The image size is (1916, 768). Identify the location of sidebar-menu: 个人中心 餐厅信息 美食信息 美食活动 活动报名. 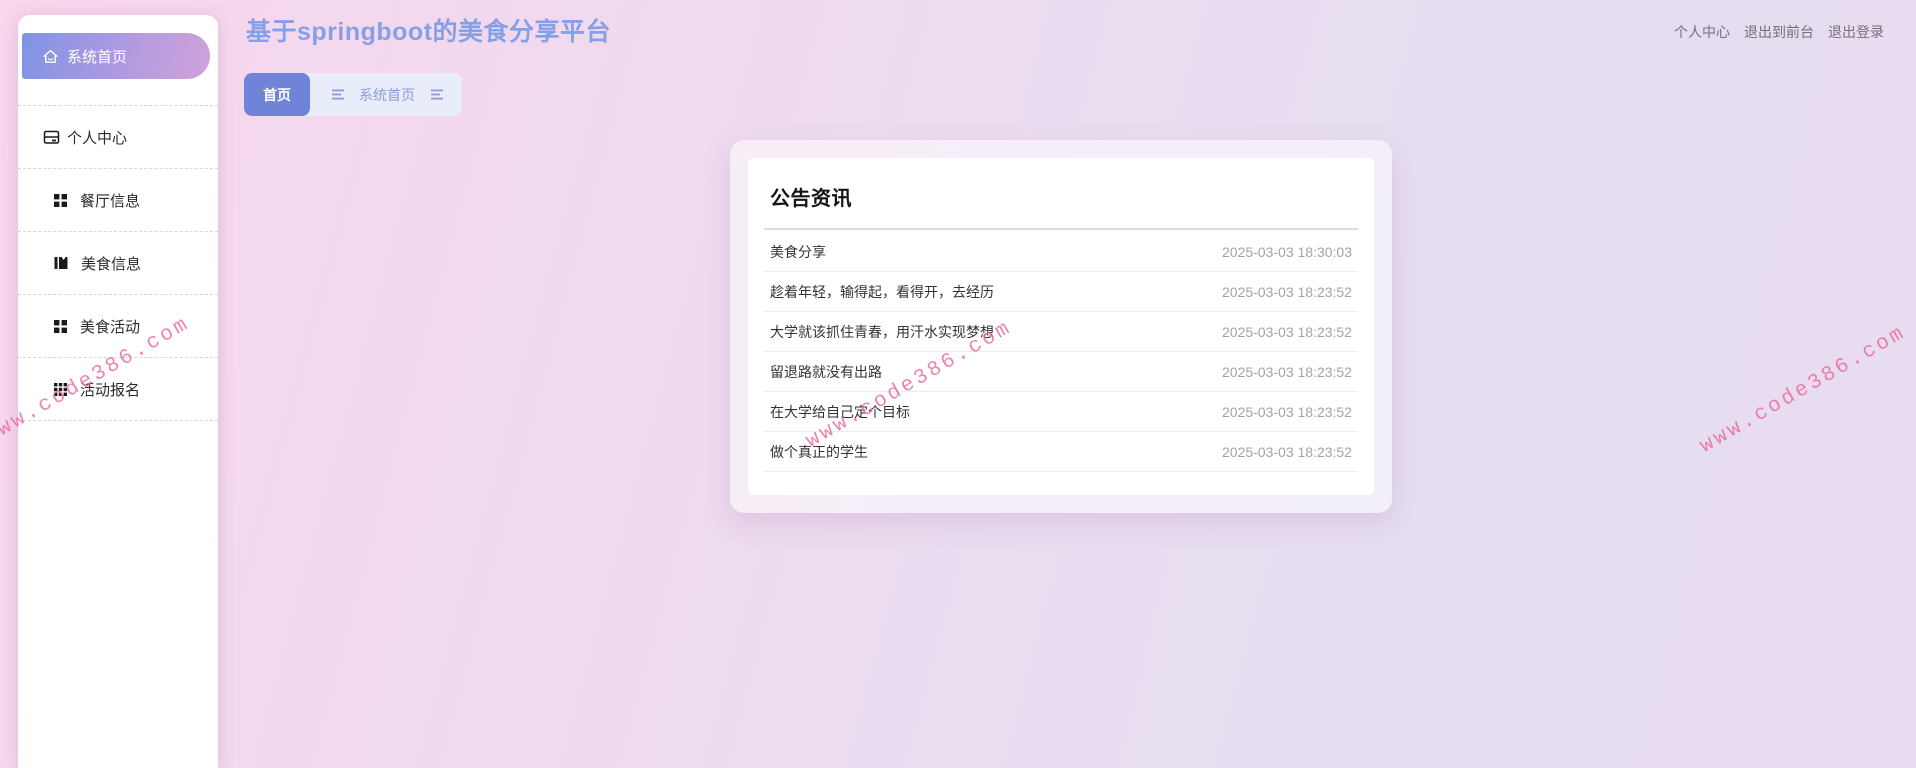
(118, 263).